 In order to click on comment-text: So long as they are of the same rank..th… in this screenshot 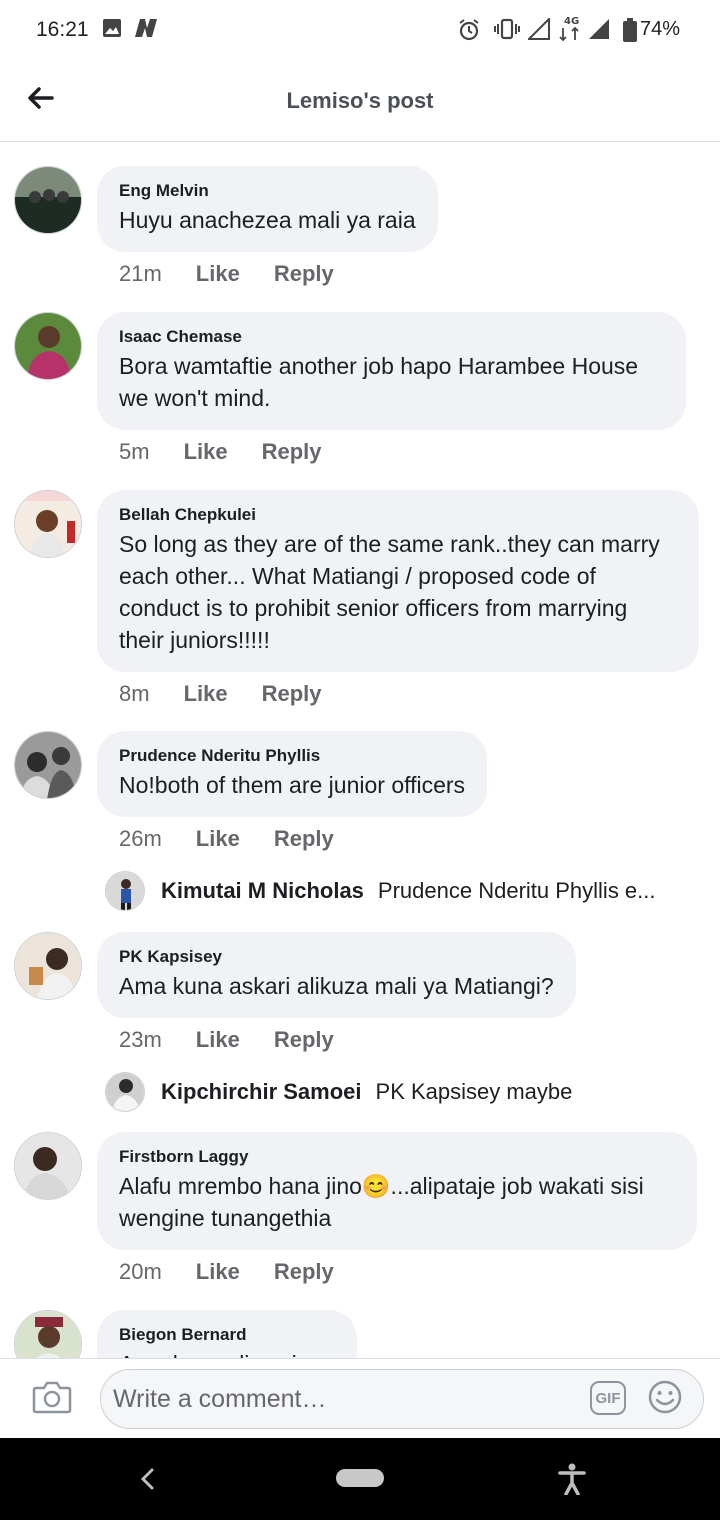, I will do `click(389, 592)`.